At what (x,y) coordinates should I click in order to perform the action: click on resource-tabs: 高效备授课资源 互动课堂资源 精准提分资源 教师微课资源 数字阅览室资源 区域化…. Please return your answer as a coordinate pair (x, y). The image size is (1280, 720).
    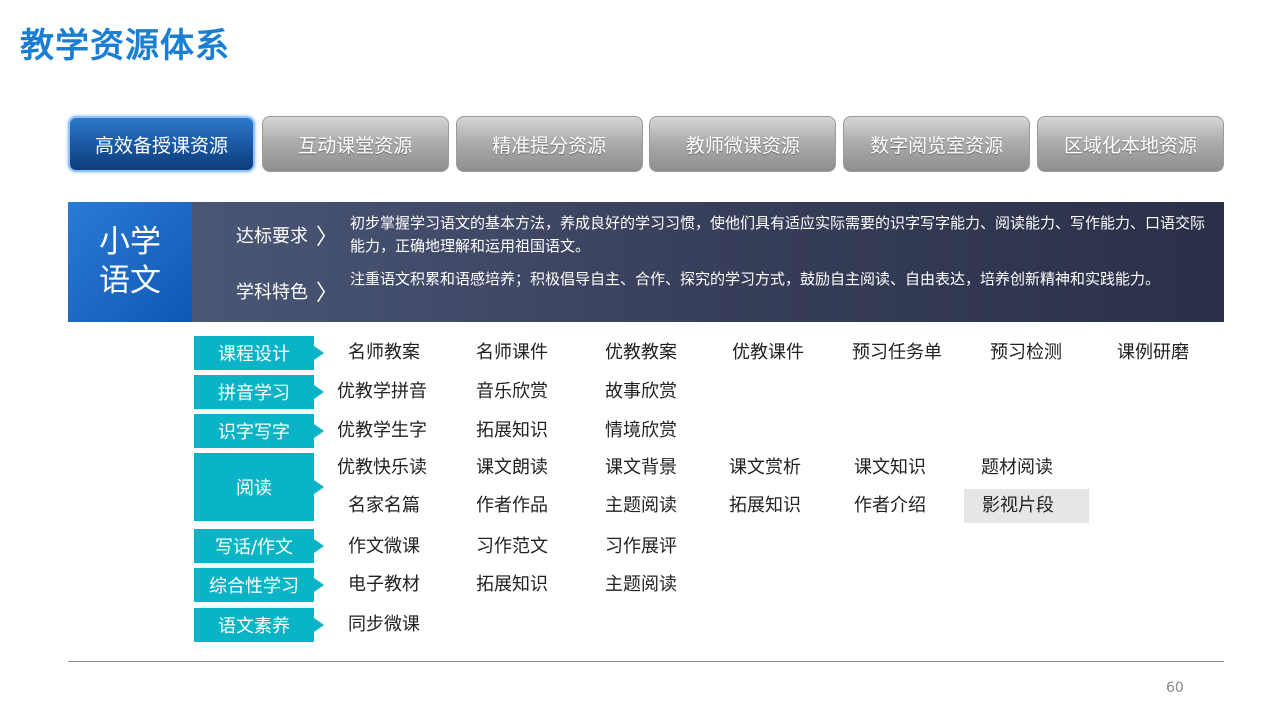
    Looking at the image, I should click on (646, 145).